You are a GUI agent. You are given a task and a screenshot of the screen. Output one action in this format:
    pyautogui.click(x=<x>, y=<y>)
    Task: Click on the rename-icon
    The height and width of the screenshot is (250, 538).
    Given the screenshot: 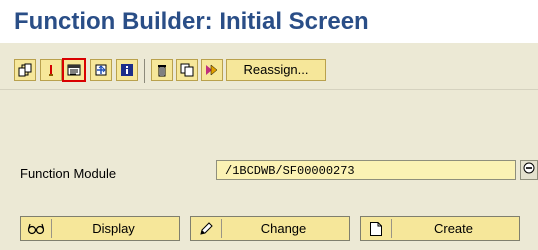 What is the action you would take?
    pyautogui.click(x=212, y=70)
    